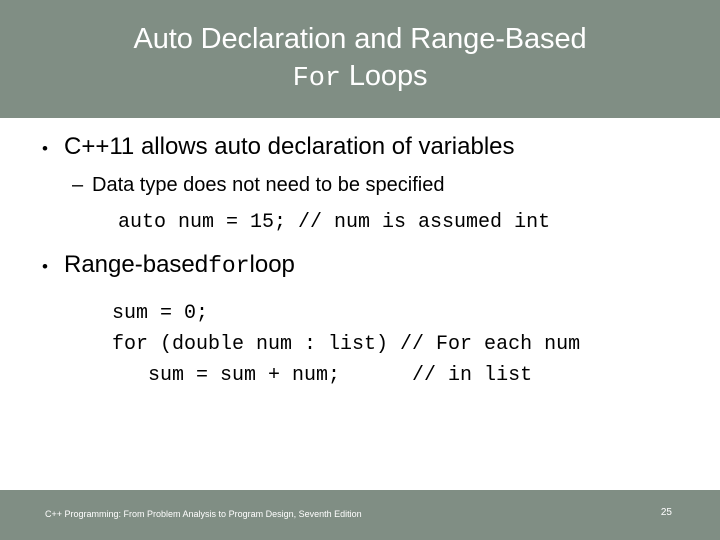  What do you see at coordinates (360, 38) in the screenshot?
I see `slide-title-line-1: Auto Declaration and Range-Based` at bounding box center [360, 38].